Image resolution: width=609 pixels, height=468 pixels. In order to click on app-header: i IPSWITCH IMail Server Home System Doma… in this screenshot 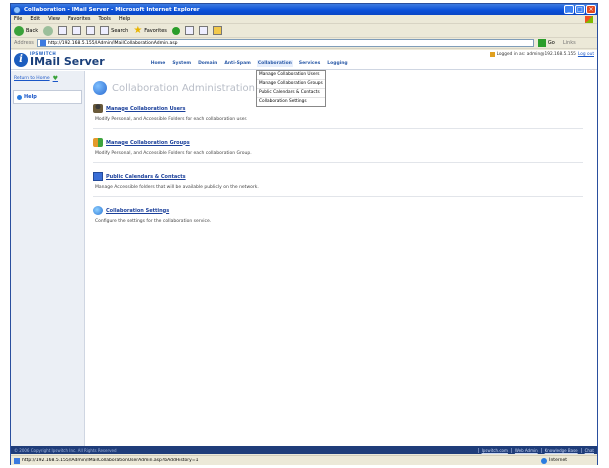, I will do `click(304, 60)`.